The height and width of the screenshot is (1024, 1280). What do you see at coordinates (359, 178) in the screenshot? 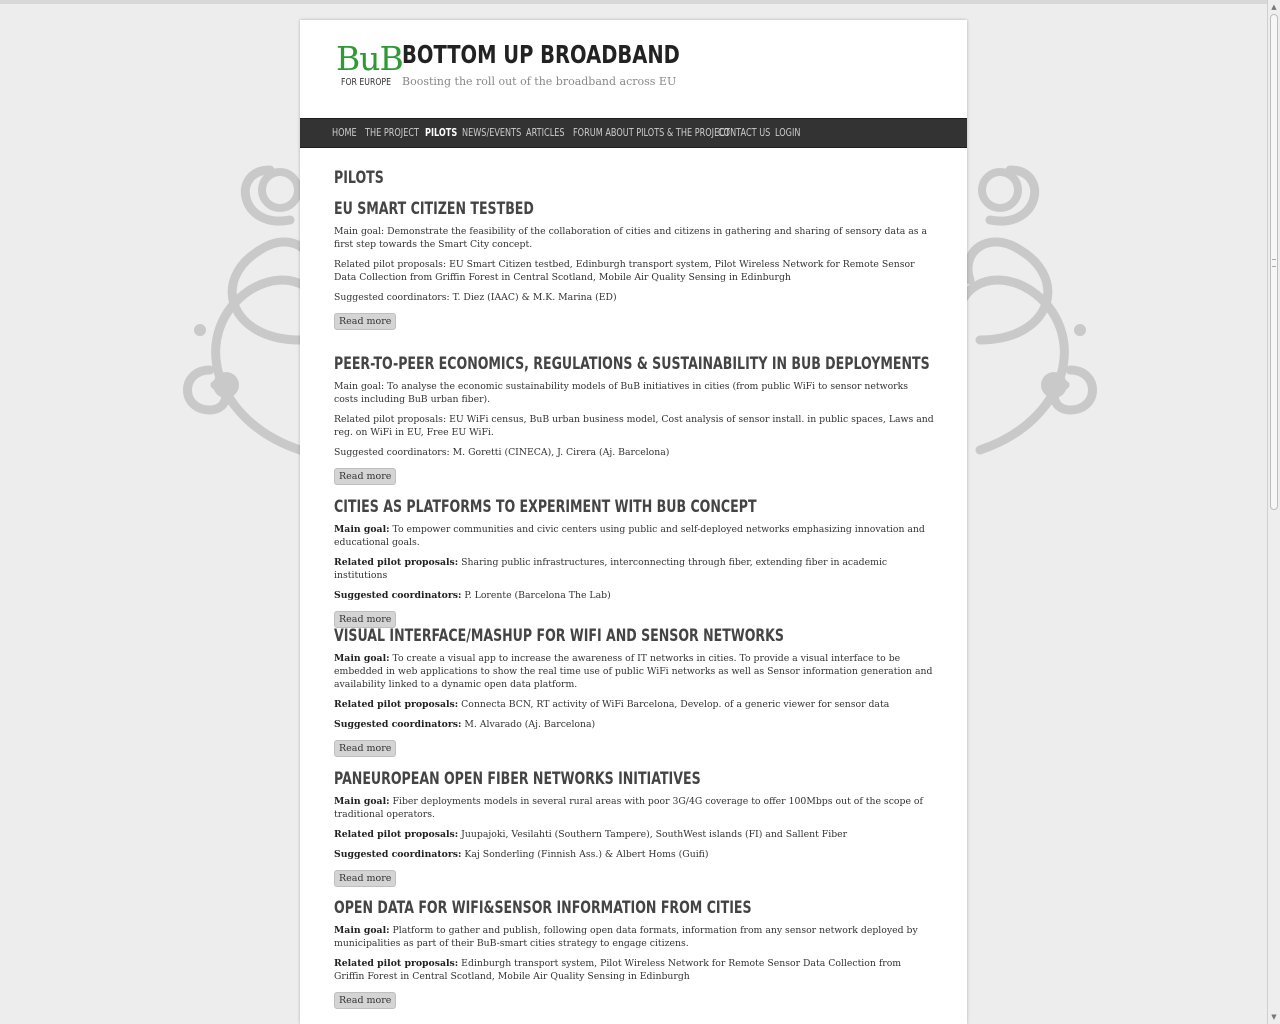
I see `page-title: PILOTS` at bounding box center [359, 178].